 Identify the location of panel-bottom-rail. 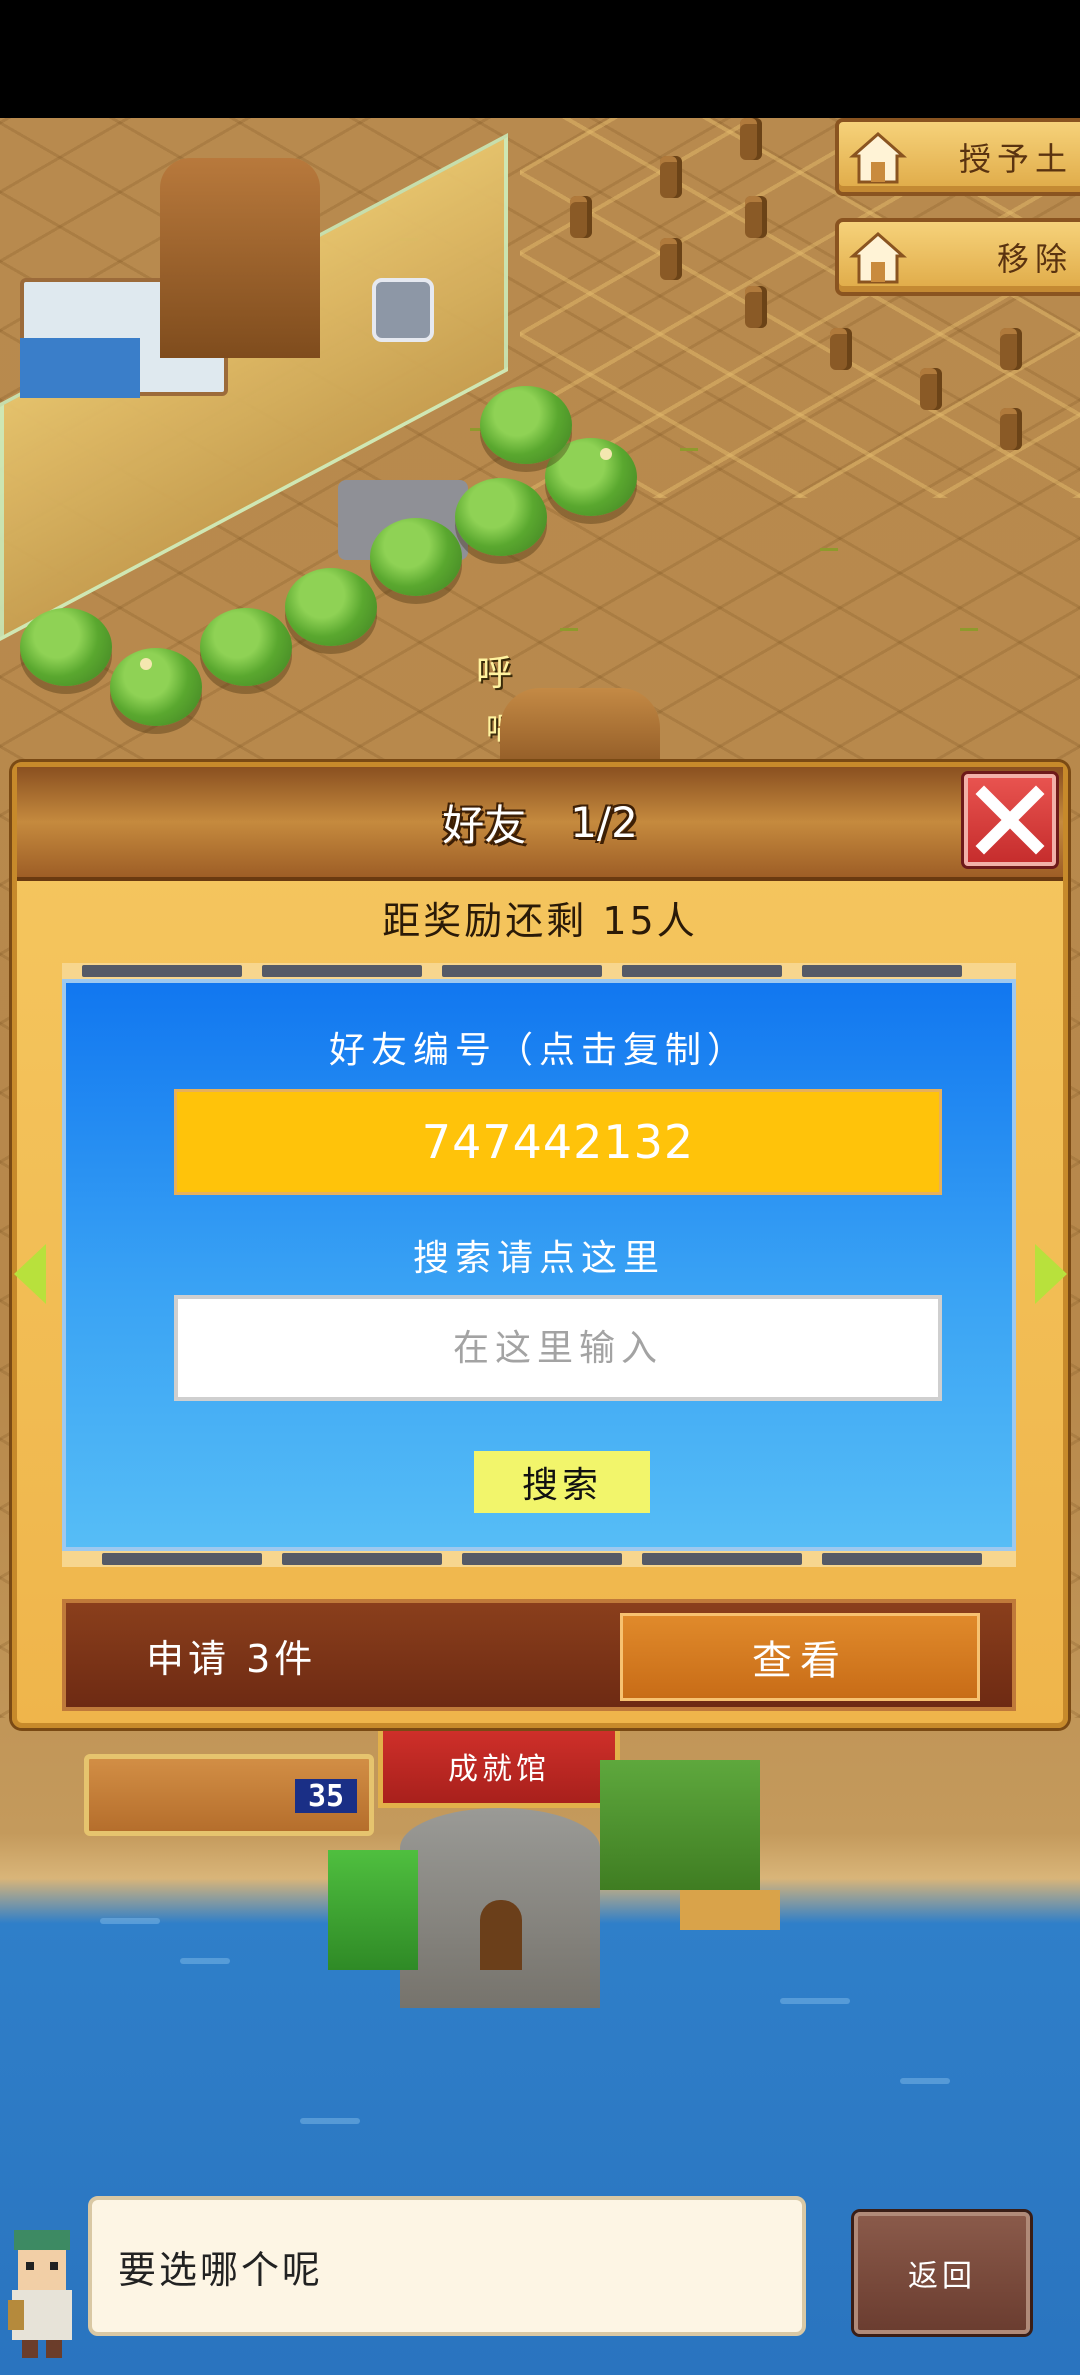
(539, 1559).